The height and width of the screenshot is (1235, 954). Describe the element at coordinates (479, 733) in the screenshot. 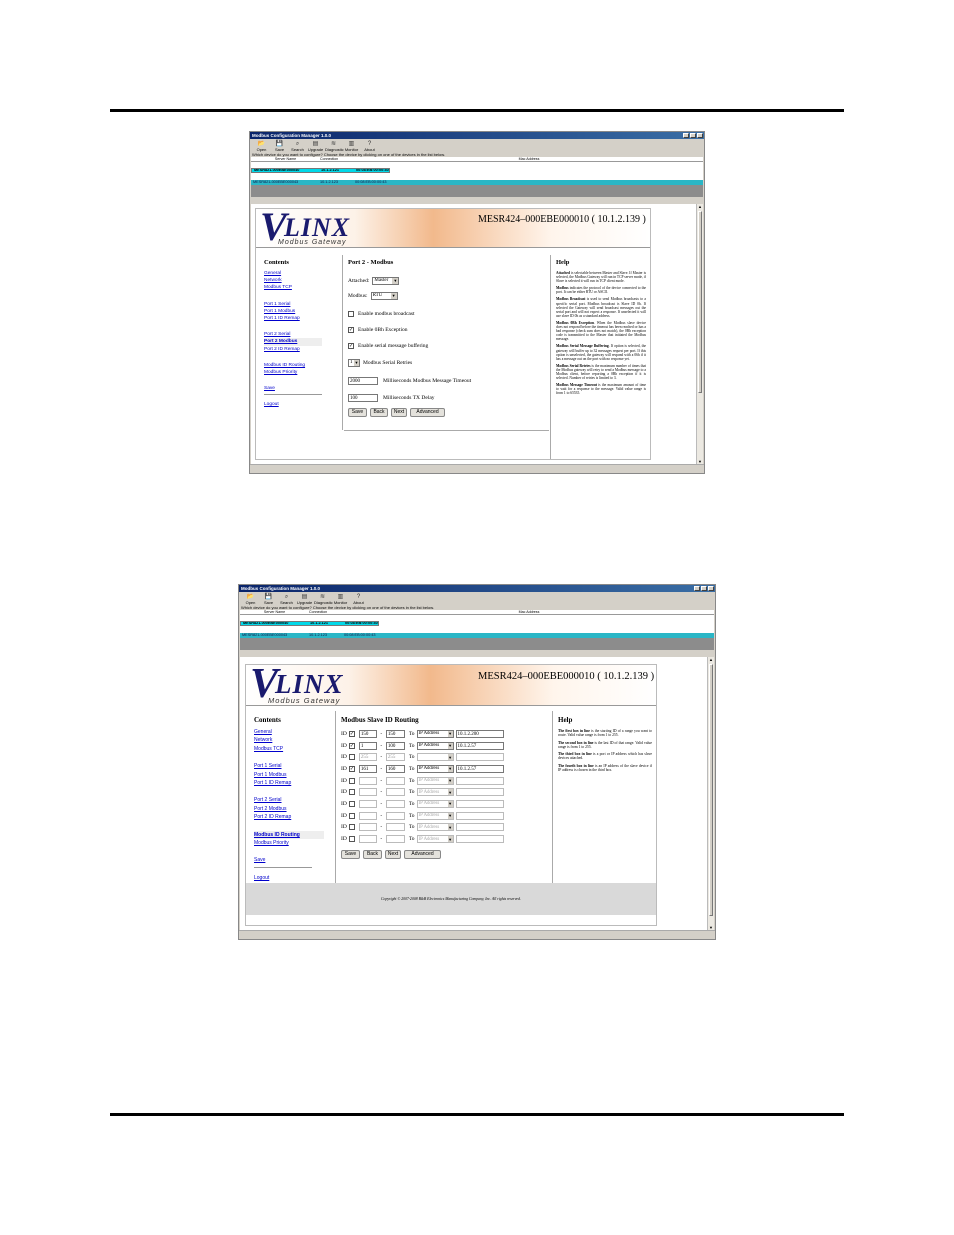

I see `route-ip-input: 10.1.2.200` at that location.